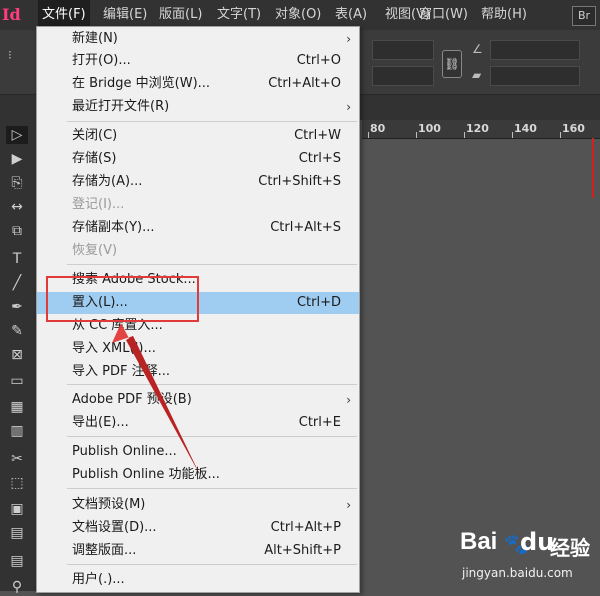 The width and height of the screenshot is (600, 596). What do you see at coordinates (593, 168) in the screenshot?
I see `bleed-guide` at bounding box center [593, 168].